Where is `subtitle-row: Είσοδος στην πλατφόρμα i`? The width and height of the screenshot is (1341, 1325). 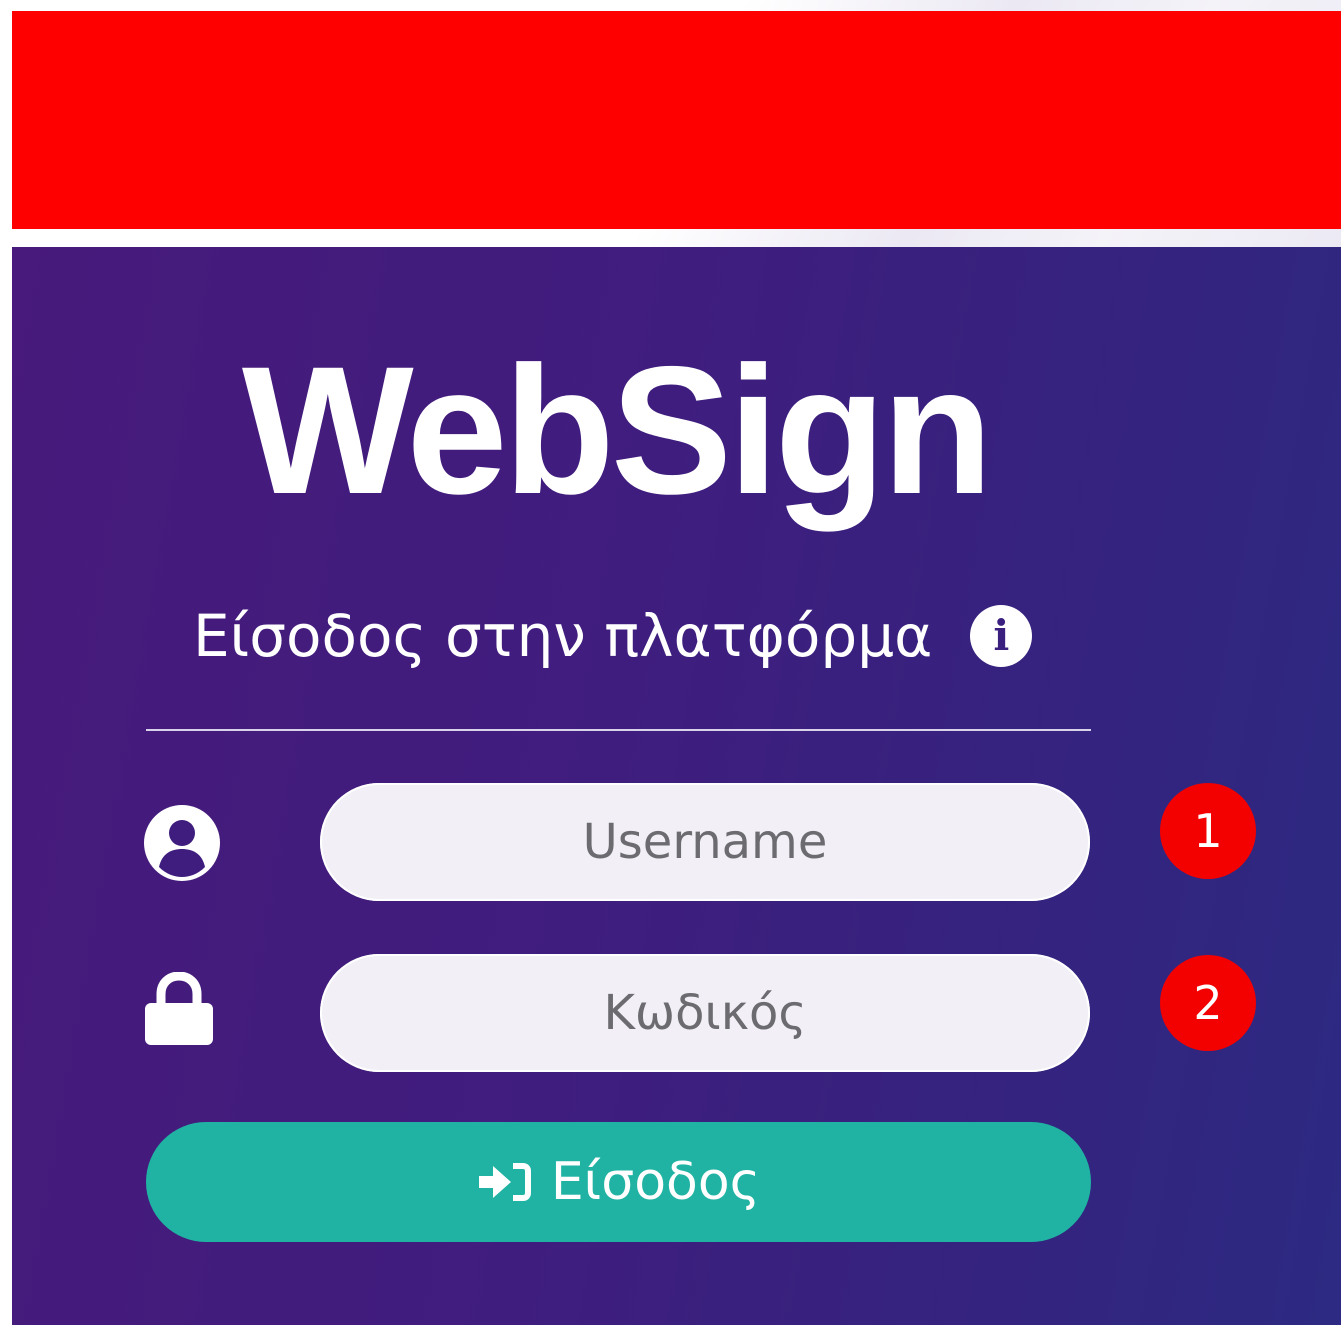
subtitle-row: Είσοδος στην πλατφόρμα i is located at coordinates (628, 636).